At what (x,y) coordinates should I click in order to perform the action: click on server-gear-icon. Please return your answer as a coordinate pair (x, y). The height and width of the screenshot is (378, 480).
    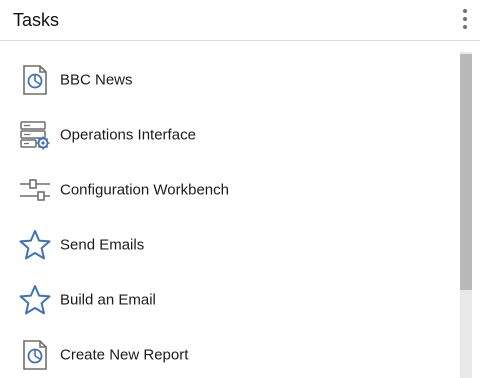
    Looking at the image, I should click on (35, 134).